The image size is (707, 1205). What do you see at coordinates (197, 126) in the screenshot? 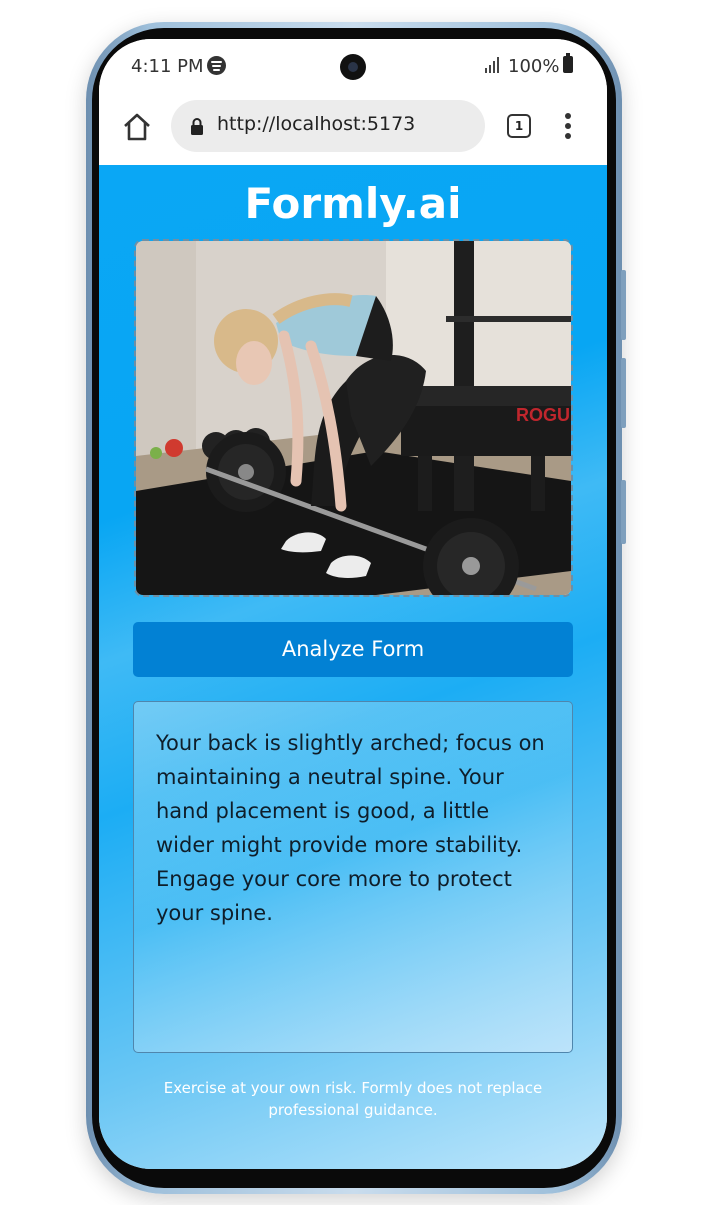
I see `lock-icon` at bounding box center [197, 126].